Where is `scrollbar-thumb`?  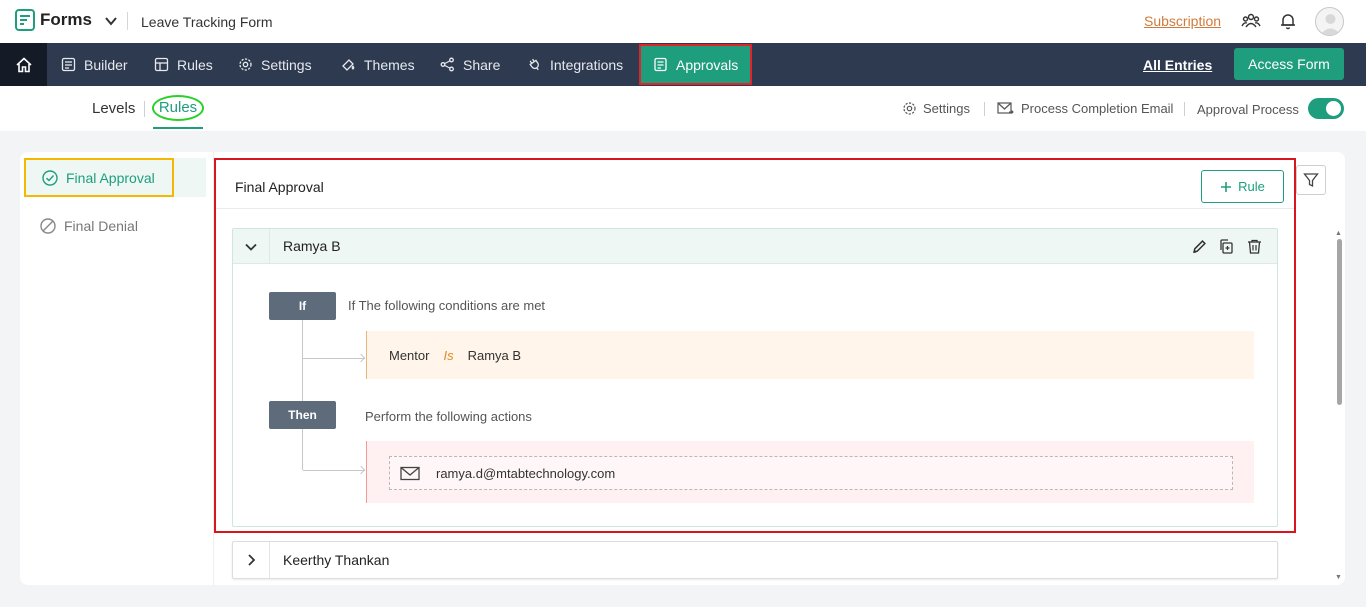 scrollbar-thumb is located at coordinates (1339, 322).